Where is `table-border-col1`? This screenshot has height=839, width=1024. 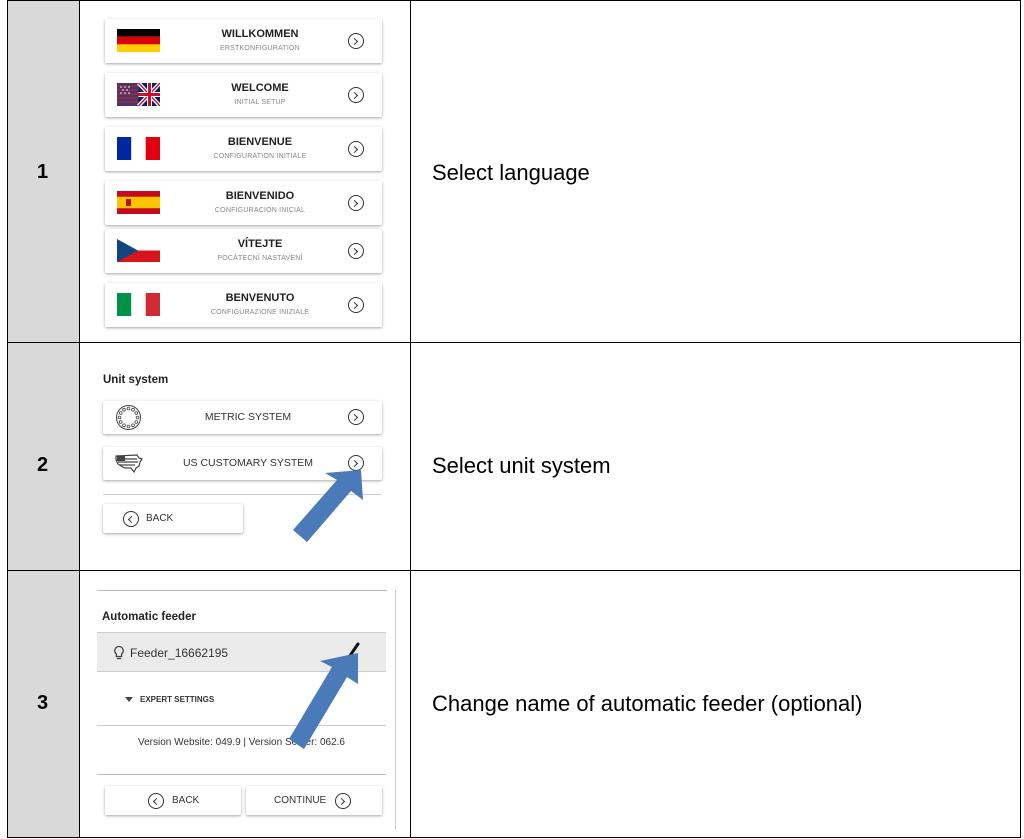 table-border-col1 is located at coordinates (79, 419).